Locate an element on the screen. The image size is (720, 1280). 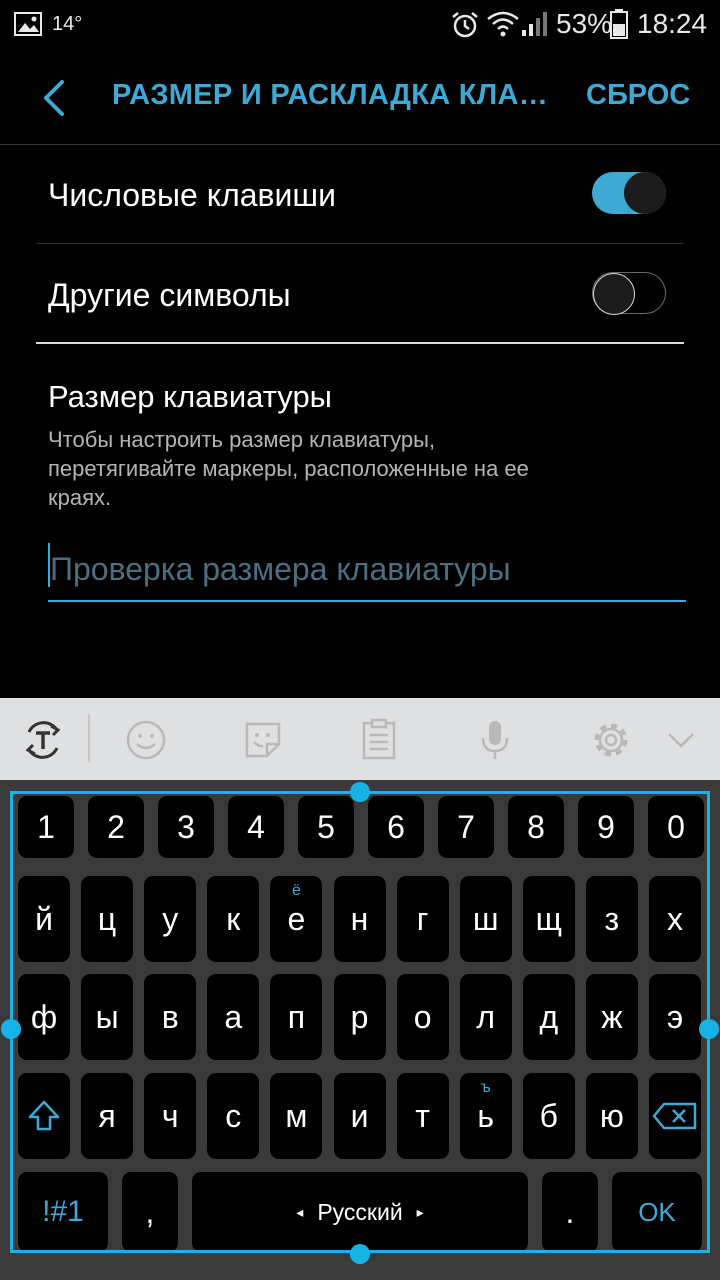
chevron-down-icon is located at coordinates (681, 740).